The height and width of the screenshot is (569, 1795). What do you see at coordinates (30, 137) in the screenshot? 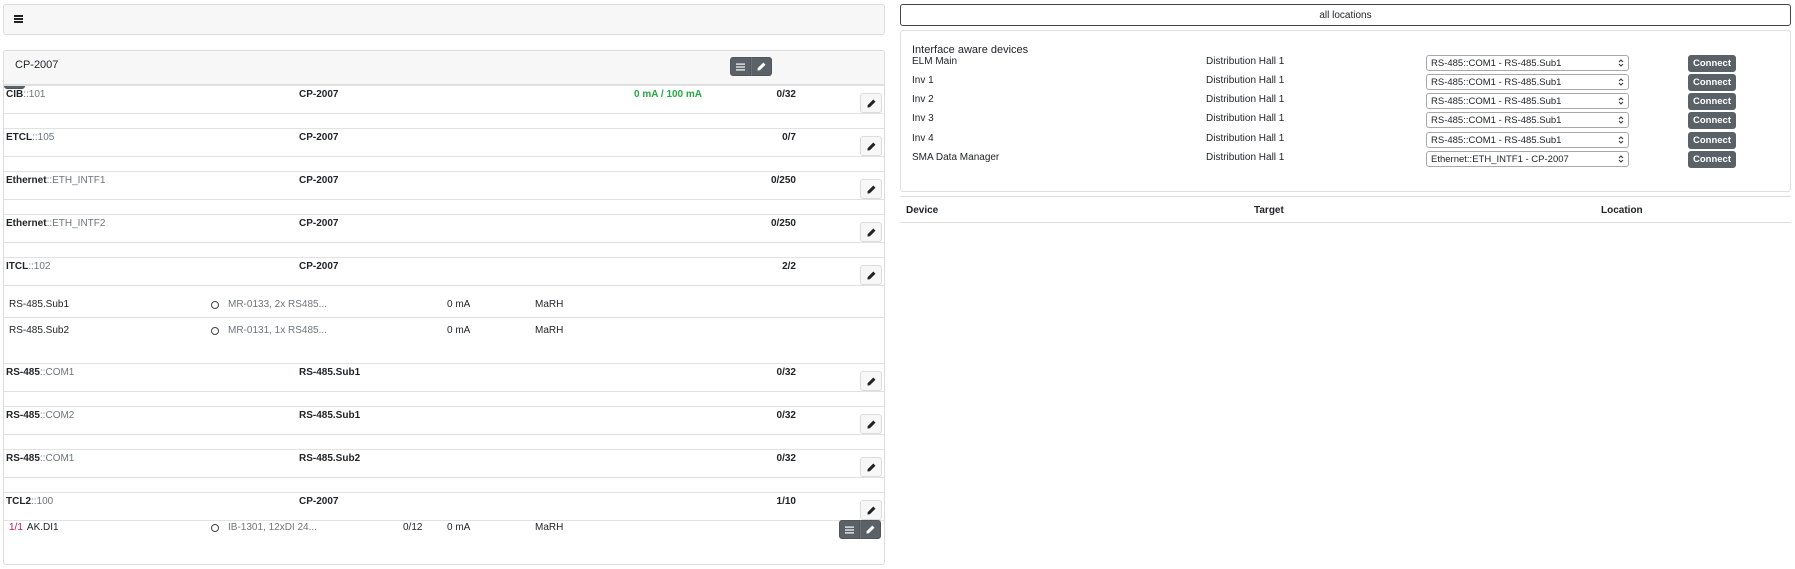
I see `interface-name: ETCL::105` at bounding box center [30, 137].